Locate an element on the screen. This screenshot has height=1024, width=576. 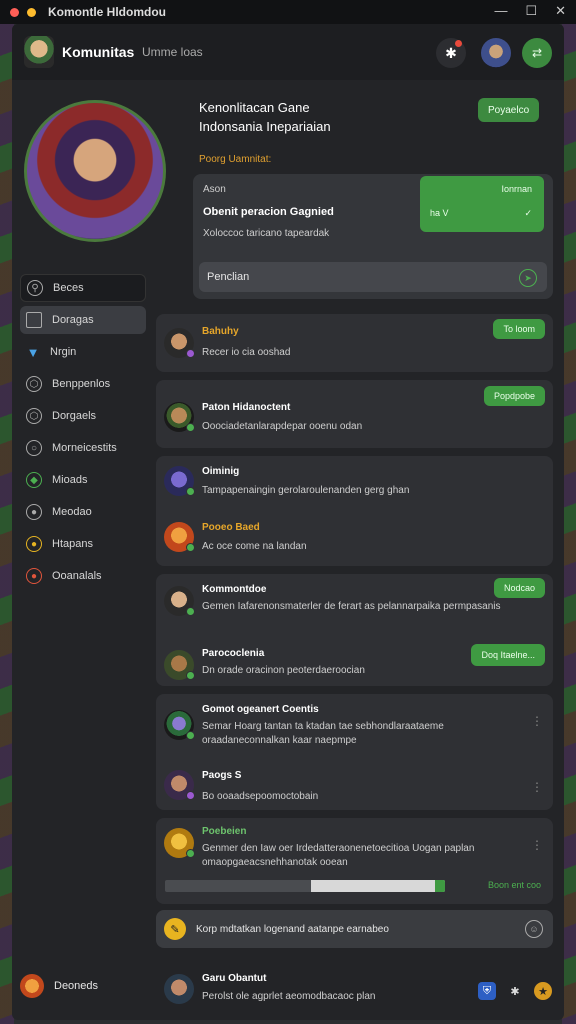
post-text: Bo ooaadsepoomoctobain is located at coordinates (260, 796).